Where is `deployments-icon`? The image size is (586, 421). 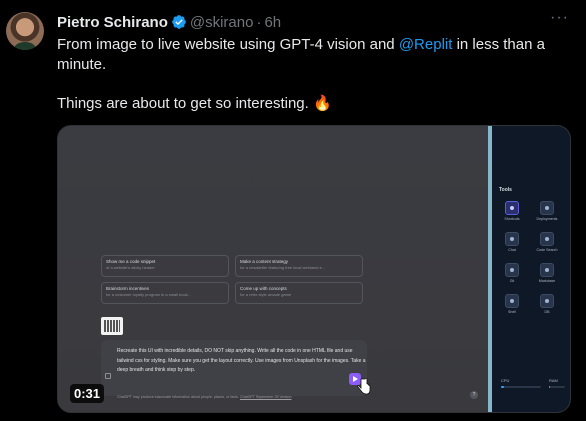
deployments-icon is located at coordinates (547, 208).